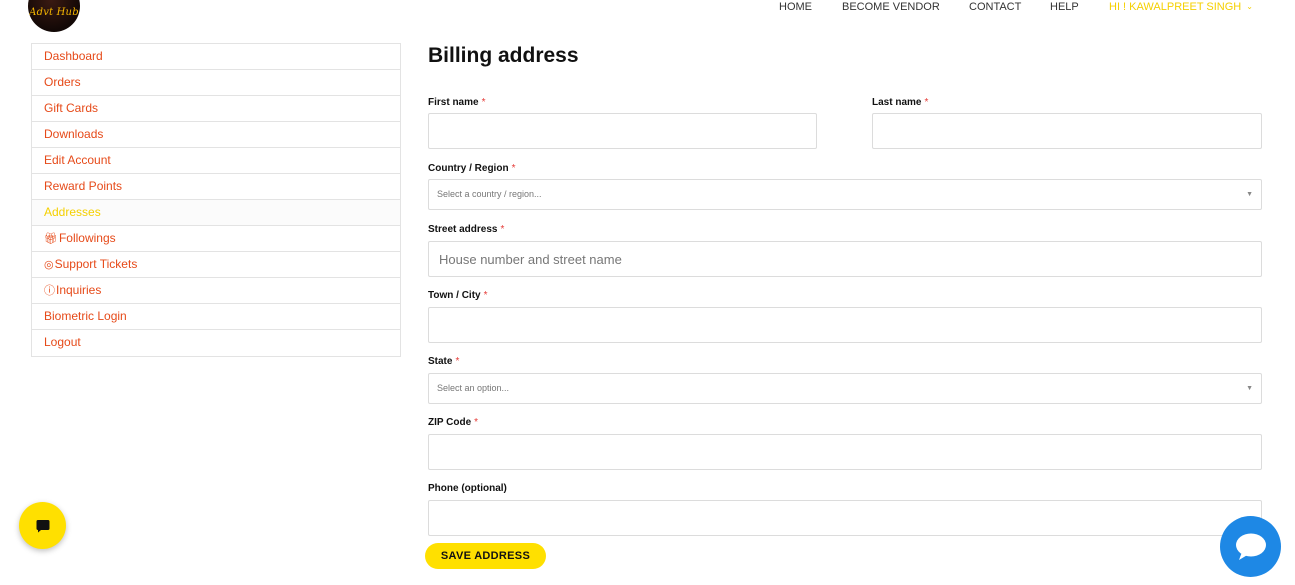 The image size is (1295, 585). I want to click on label-text: Last name, so click(897, 102).